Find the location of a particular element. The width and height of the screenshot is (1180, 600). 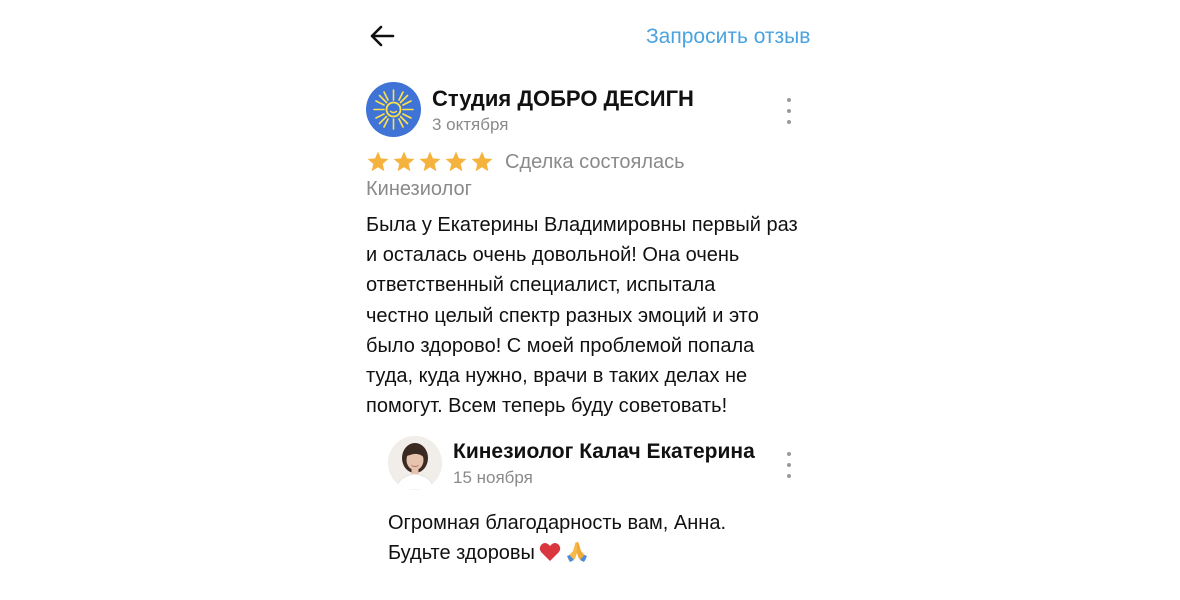

sun-logo-icon is located at coordinates (393, 109).